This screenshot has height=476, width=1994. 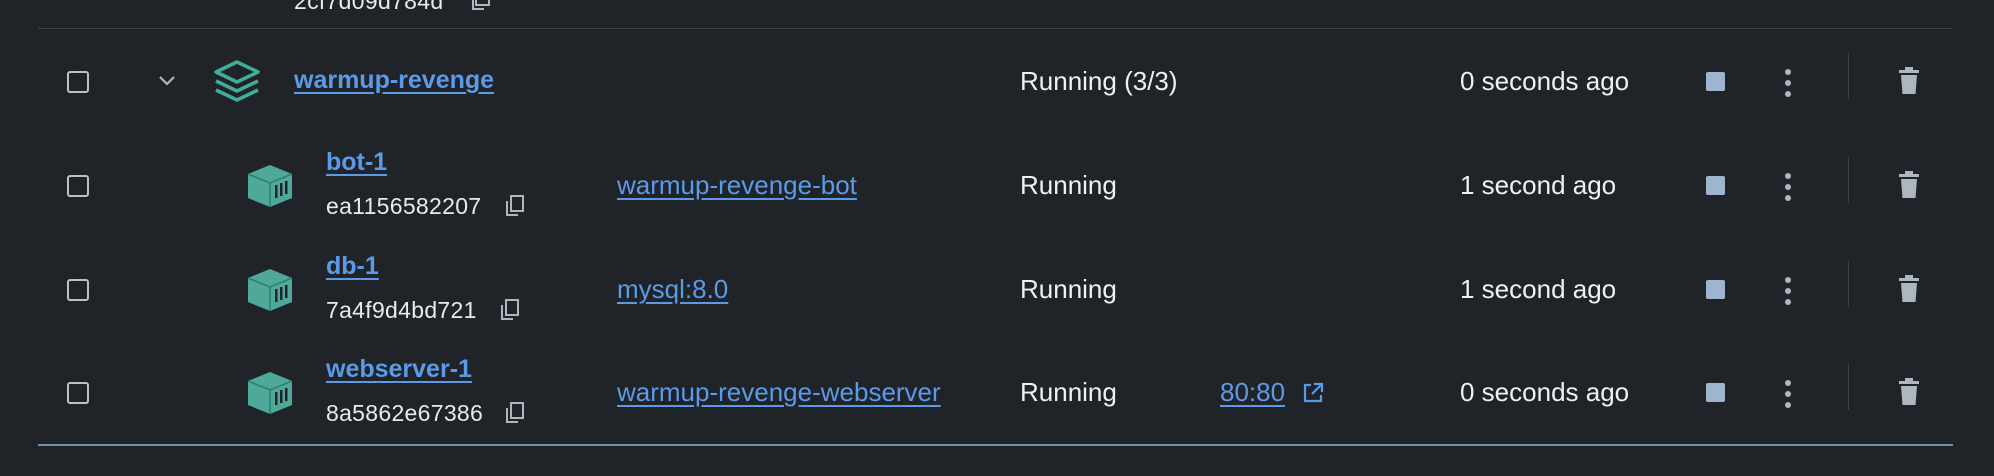 I want to click on container-name-link: webserver-1, so click(x=399, y=369).